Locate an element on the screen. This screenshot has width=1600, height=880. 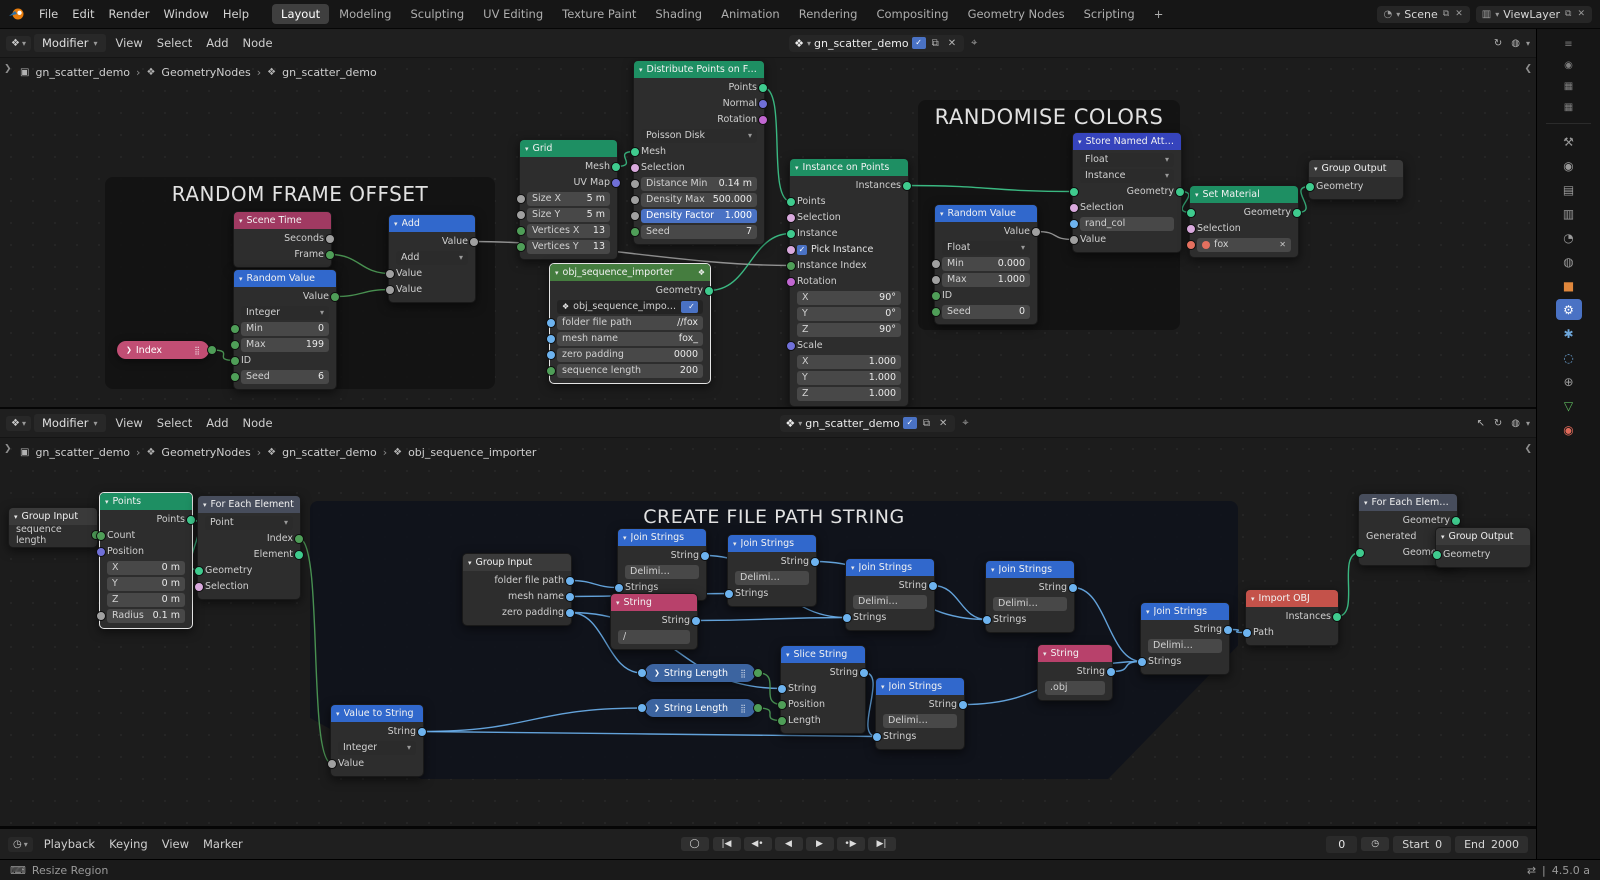
value-field: Max 1.000 is located at coordinates (986, 279).